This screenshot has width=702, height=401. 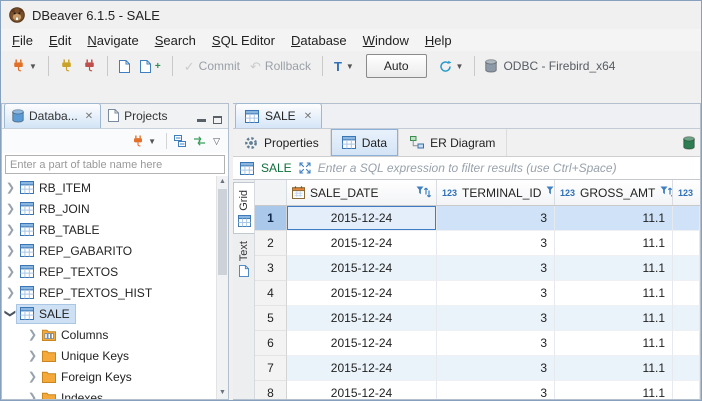 What do you see at coordinates (496, 192) in the screenshot?
I see `column-header-terminal-id: 123 TERMINAL_ID` at bounding box center [496, 192].